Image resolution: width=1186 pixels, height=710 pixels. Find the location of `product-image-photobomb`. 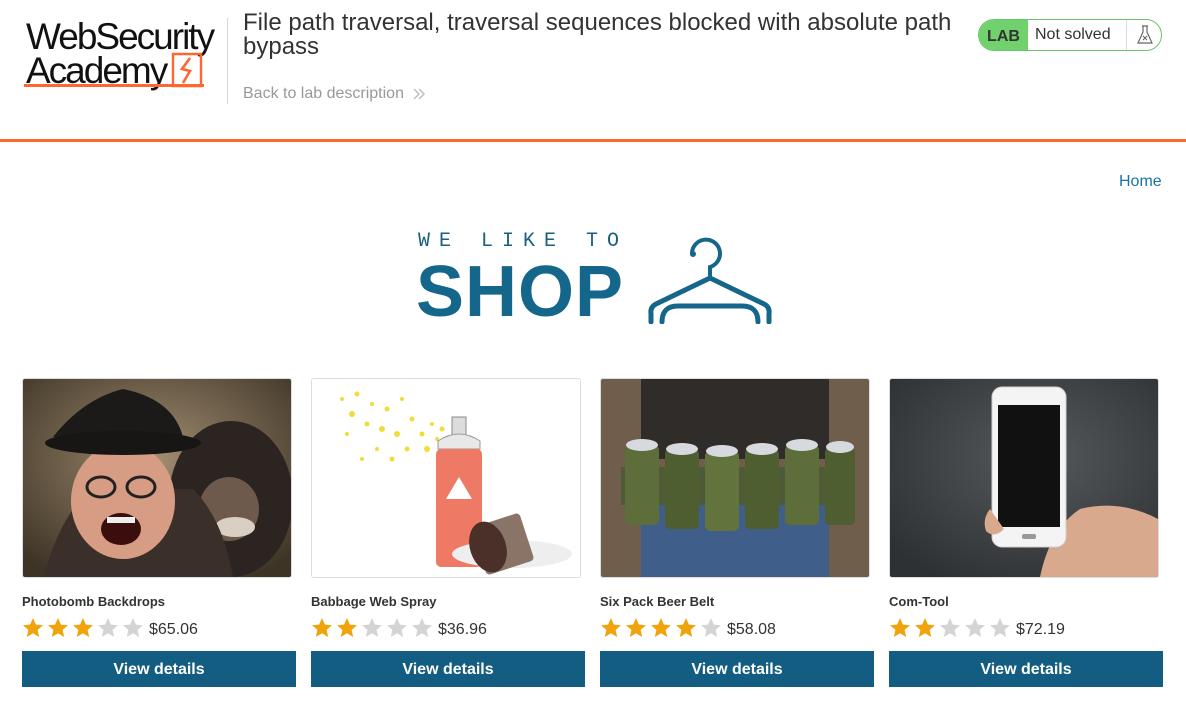

product-image-photobomb is located at coordinates (157, 478).